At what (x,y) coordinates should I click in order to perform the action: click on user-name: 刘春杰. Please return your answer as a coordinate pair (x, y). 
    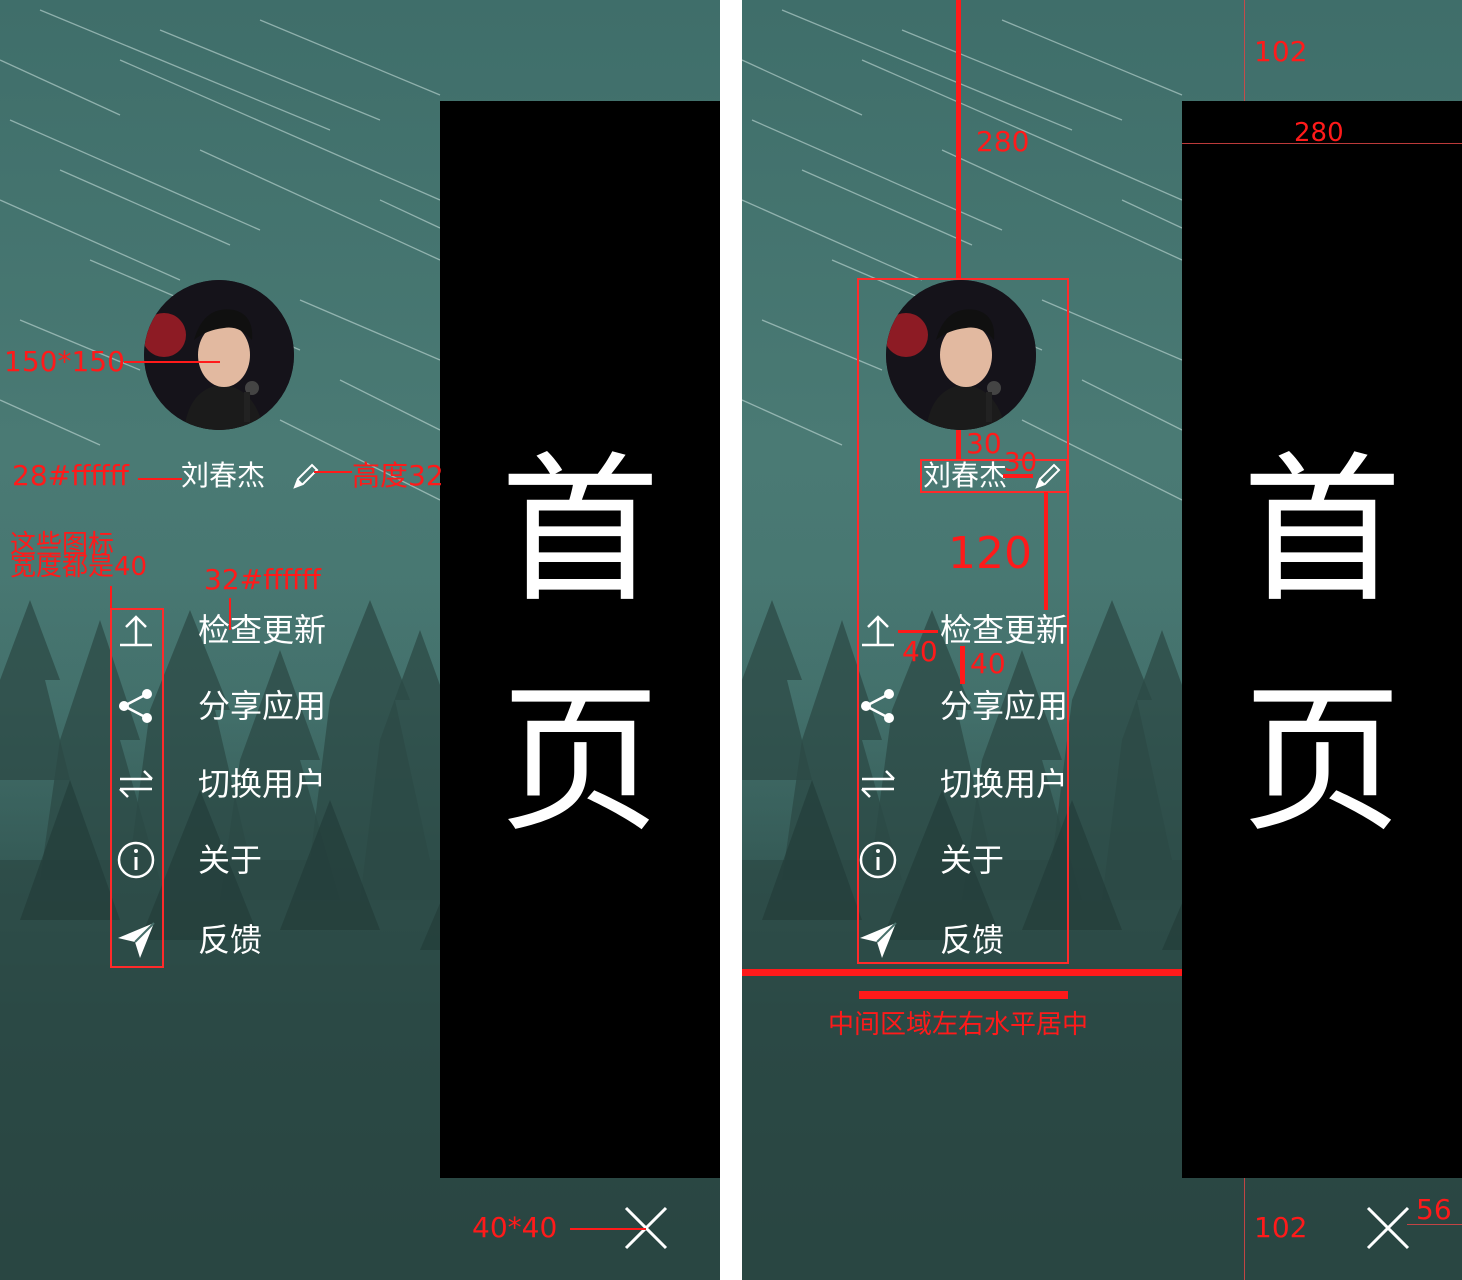
    Looking at the image, I should click on (223, 475).